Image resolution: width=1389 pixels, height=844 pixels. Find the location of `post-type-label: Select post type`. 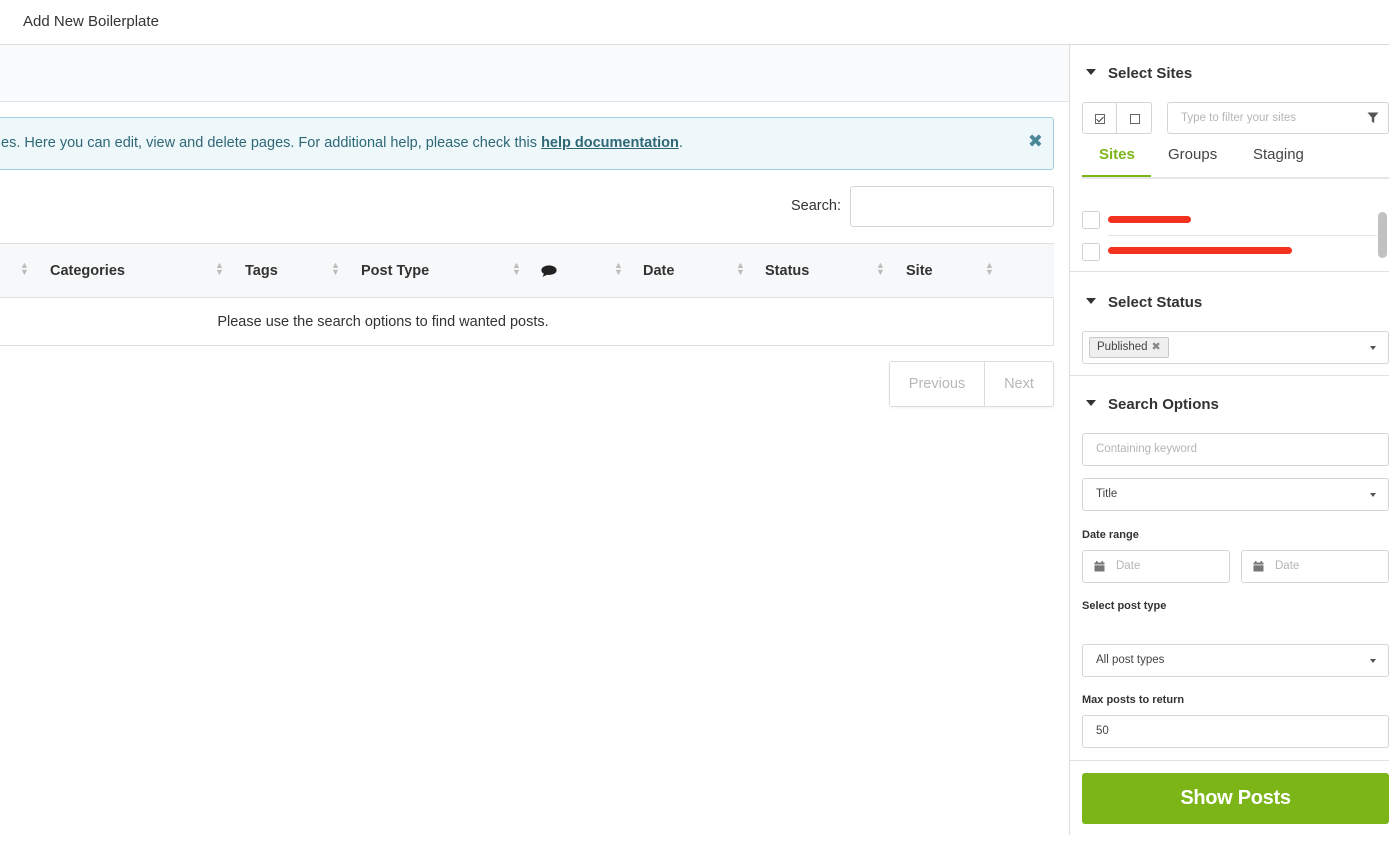

post-type-label: Select post type is located at coordinates (1124, 606).